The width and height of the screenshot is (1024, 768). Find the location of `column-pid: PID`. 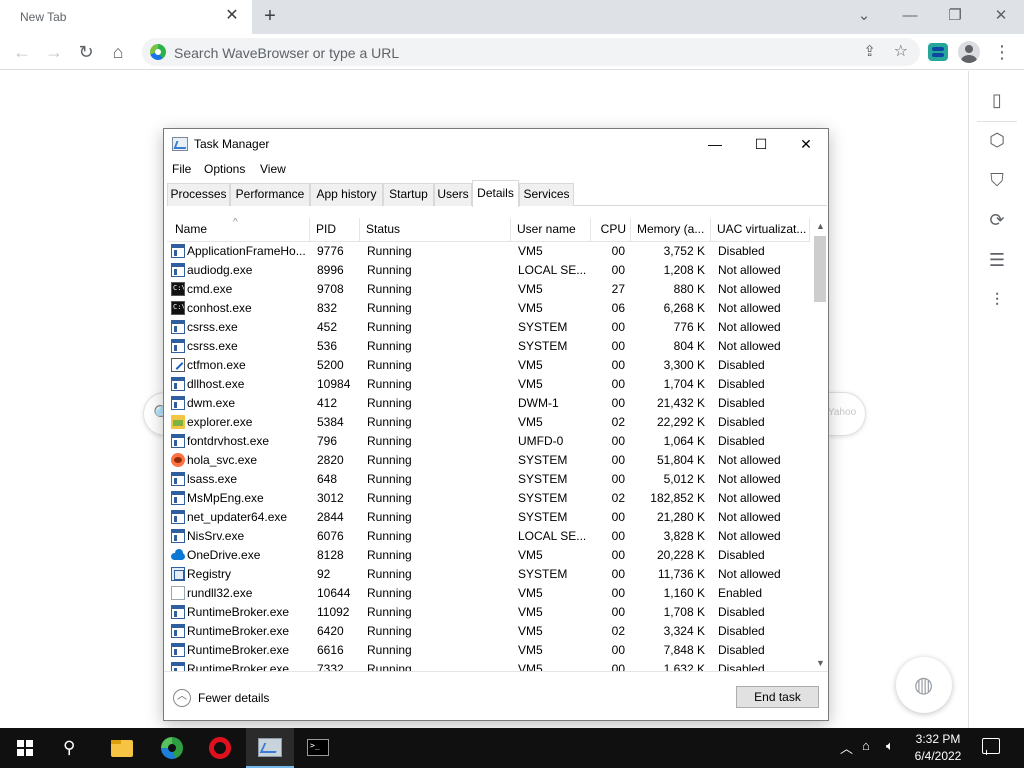

column-pid: PID is located at coordinates (335, 230).